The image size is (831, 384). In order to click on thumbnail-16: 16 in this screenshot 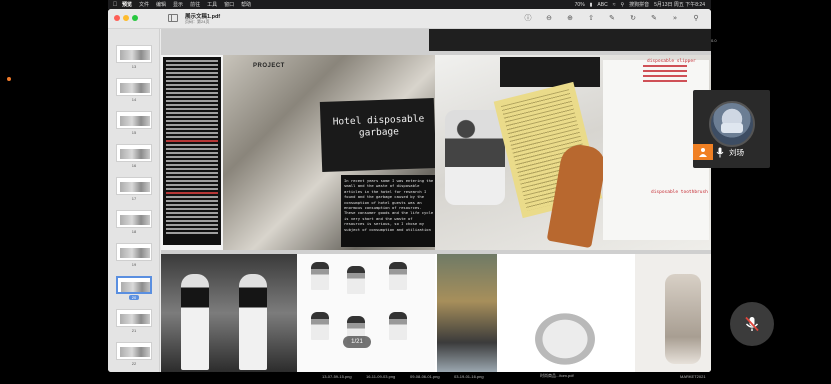, I will do `click(134, 156)`.